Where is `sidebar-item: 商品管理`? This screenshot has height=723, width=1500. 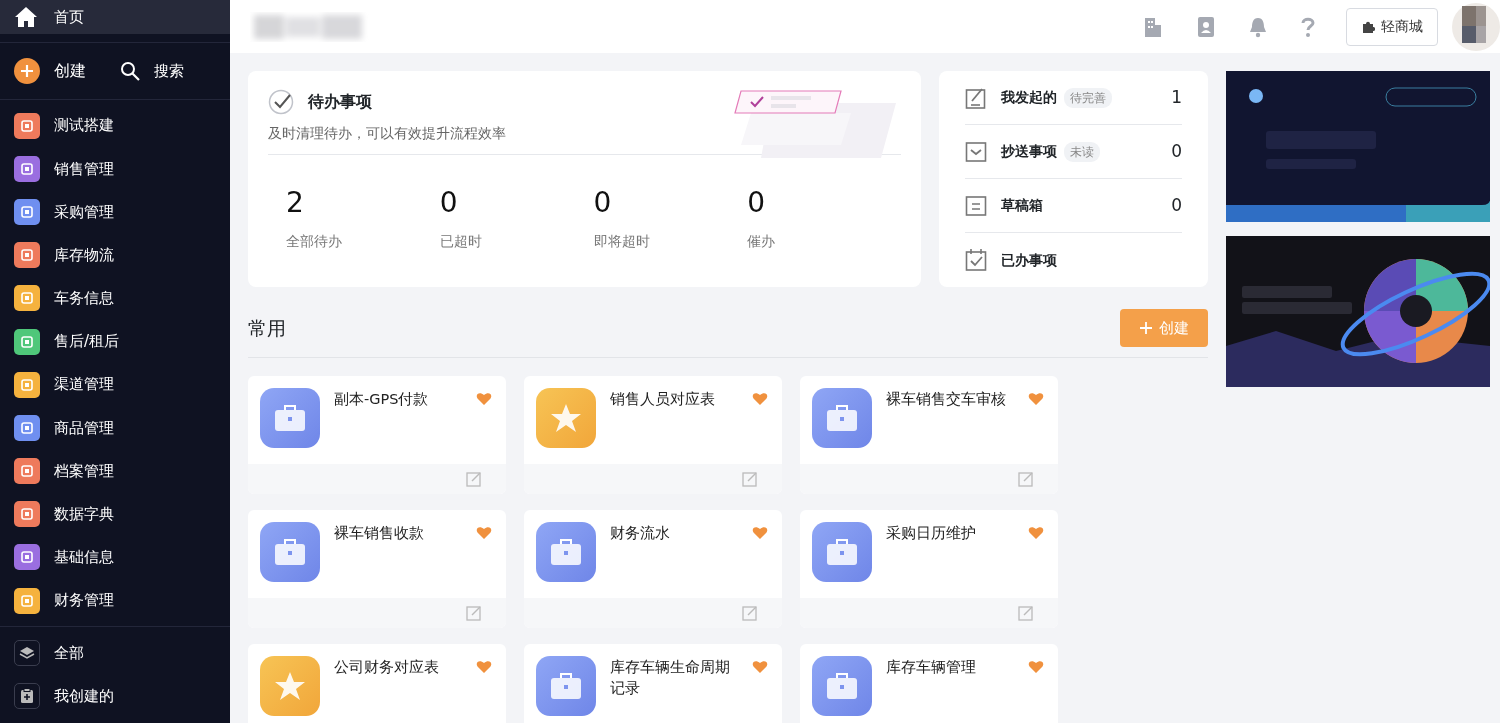
sidebar-item: 商品管理 is located at coordinates (115, 428).